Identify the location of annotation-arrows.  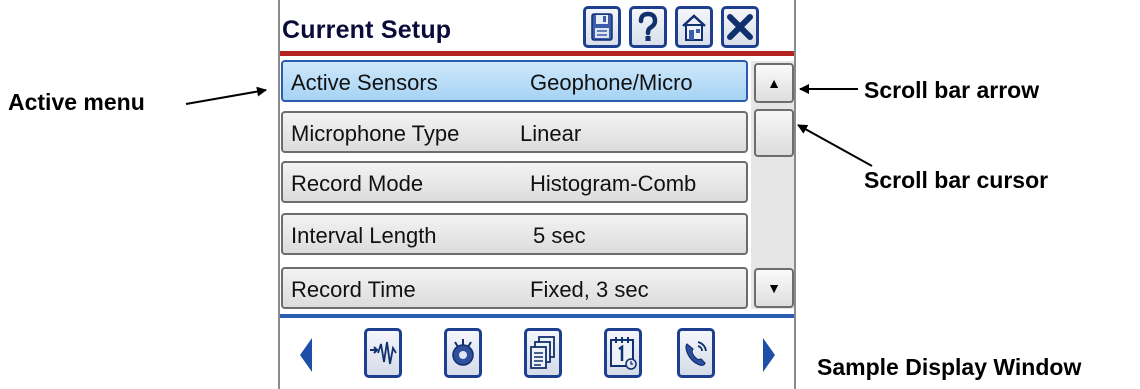
(529, 125).